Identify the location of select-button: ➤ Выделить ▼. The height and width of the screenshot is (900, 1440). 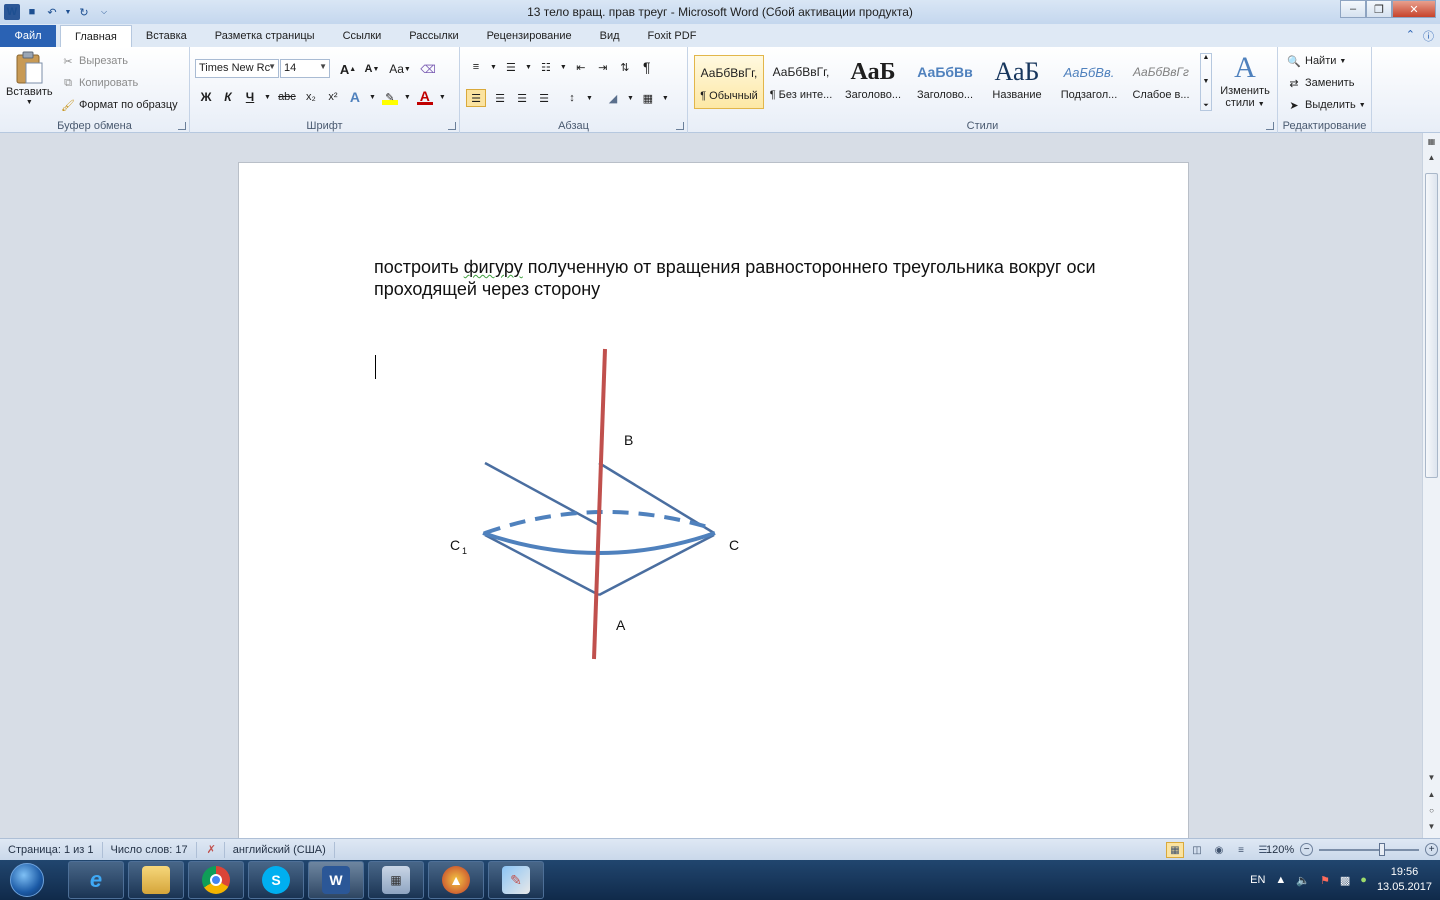
(1325, 105).